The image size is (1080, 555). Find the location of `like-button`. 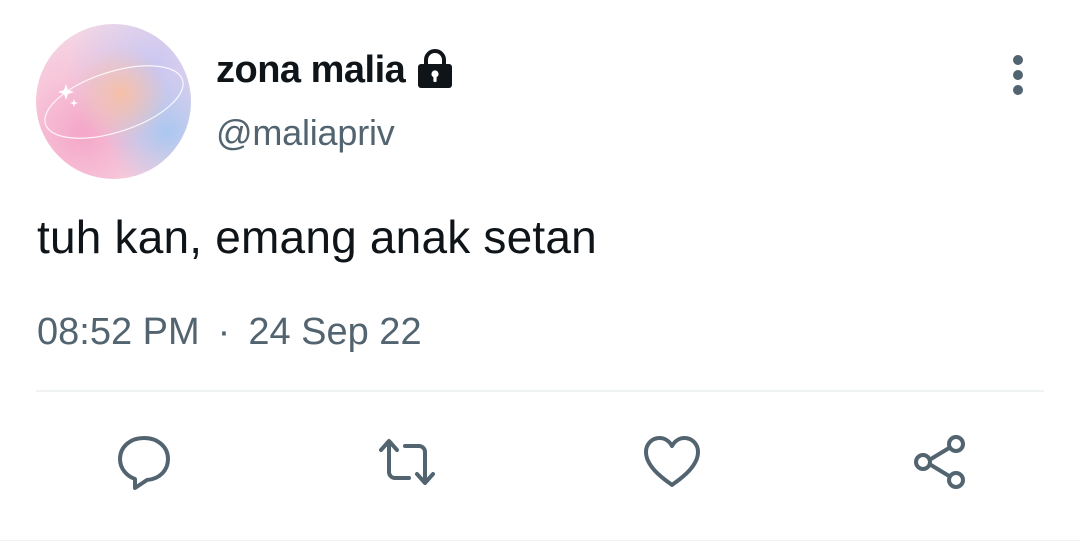

like-button is located at coordinates (672, 462).